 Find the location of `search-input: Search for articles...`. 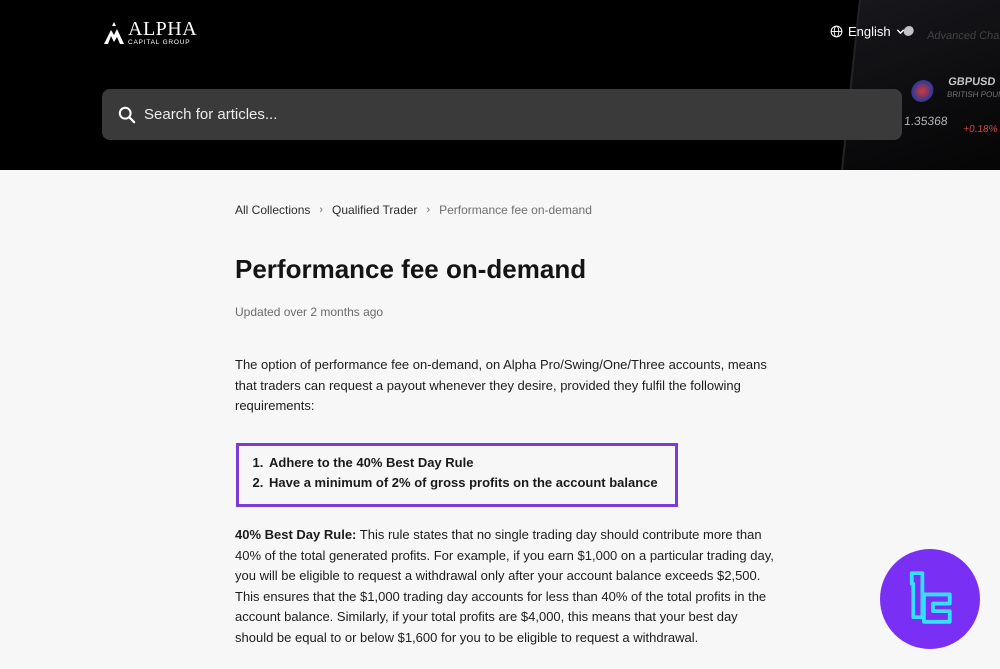

search-input: Search for articles... is located at coordinates (210, 114).